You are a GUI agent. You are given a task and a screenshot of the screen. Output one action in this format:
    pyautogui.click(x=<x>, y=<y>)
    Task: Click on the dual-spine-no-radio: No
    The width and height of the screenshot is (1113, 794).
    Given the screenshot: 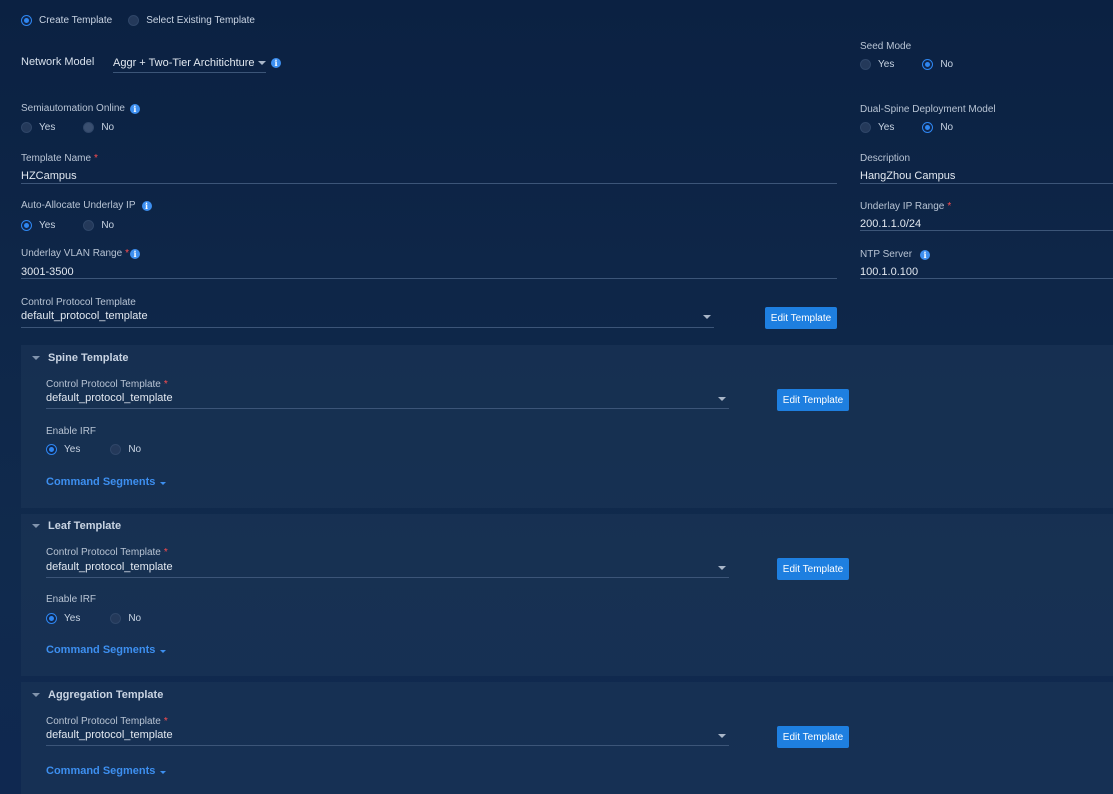 What is the action you would take?
    pyautogui.click(x=937, y=127)
    